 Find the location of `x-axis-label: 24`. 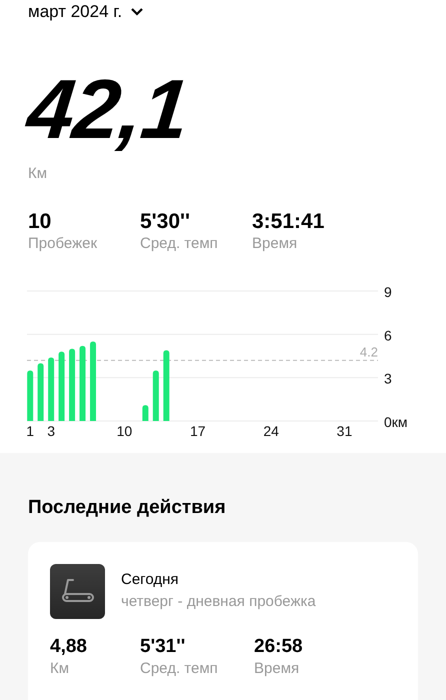

x-axis-label: 24 is located at coordinates (271, 431).